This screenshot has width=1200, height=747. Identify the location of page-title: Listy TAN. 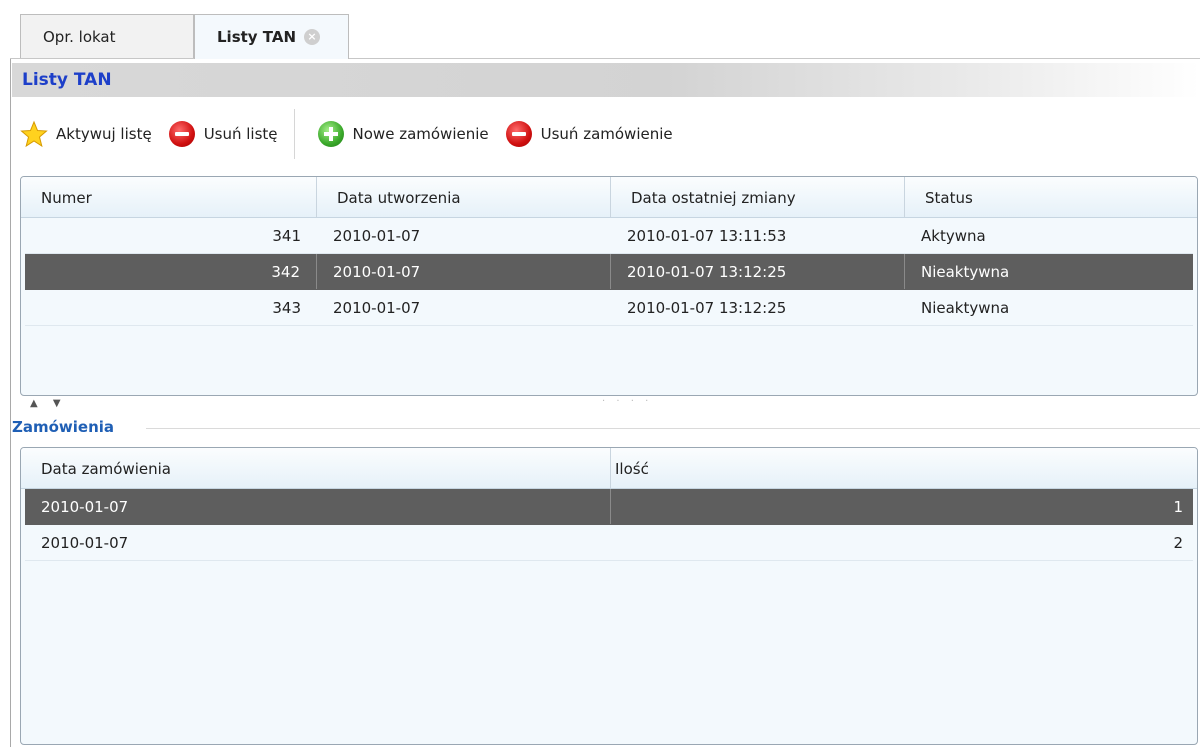
(67, 80).